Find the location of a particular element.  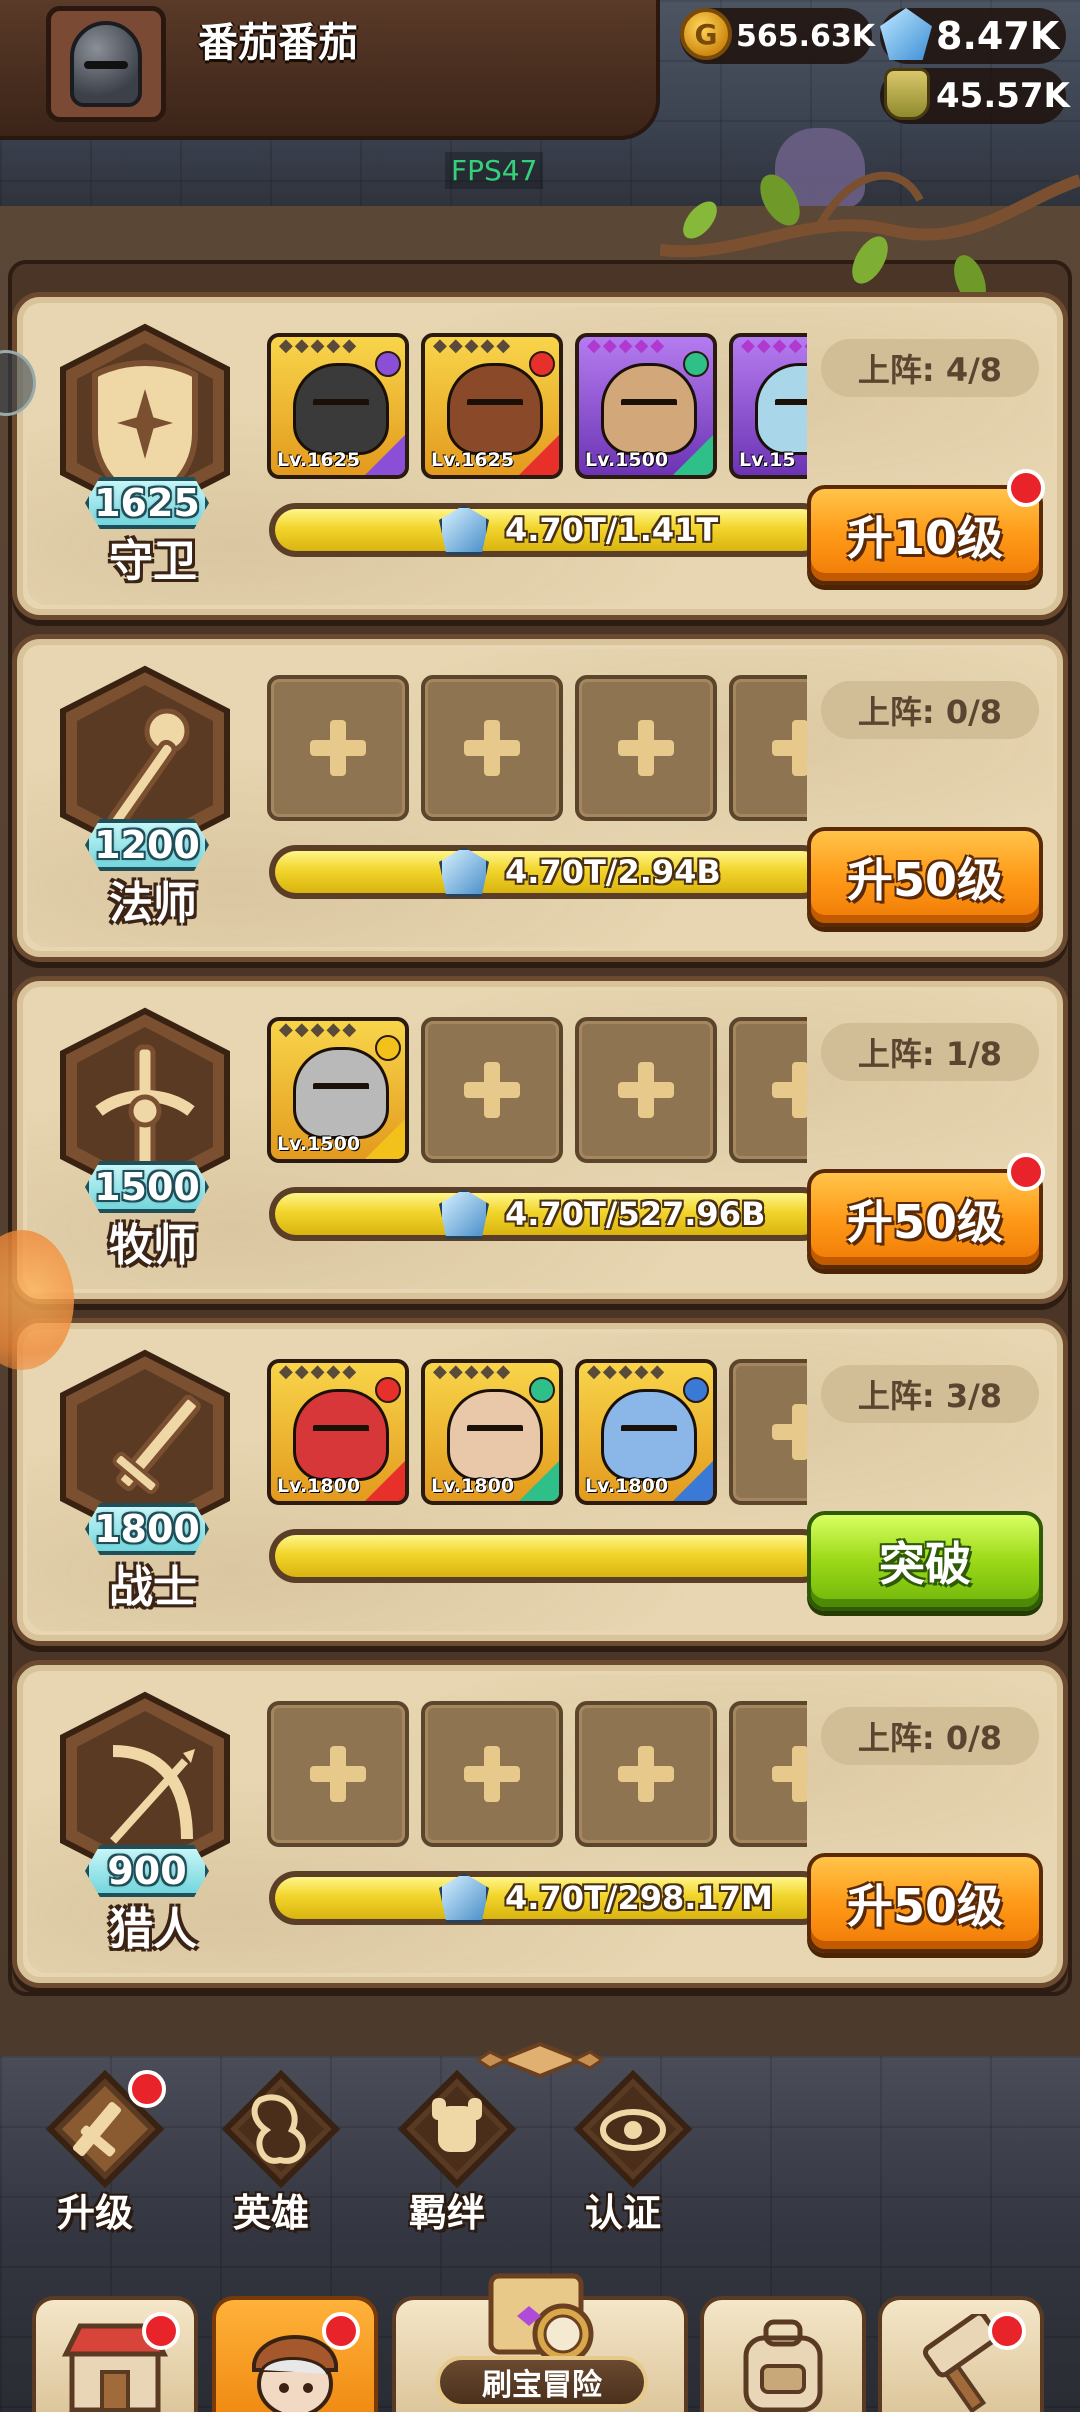

class-upgrade-button: 升10级 is located at coordinates (925, 535).